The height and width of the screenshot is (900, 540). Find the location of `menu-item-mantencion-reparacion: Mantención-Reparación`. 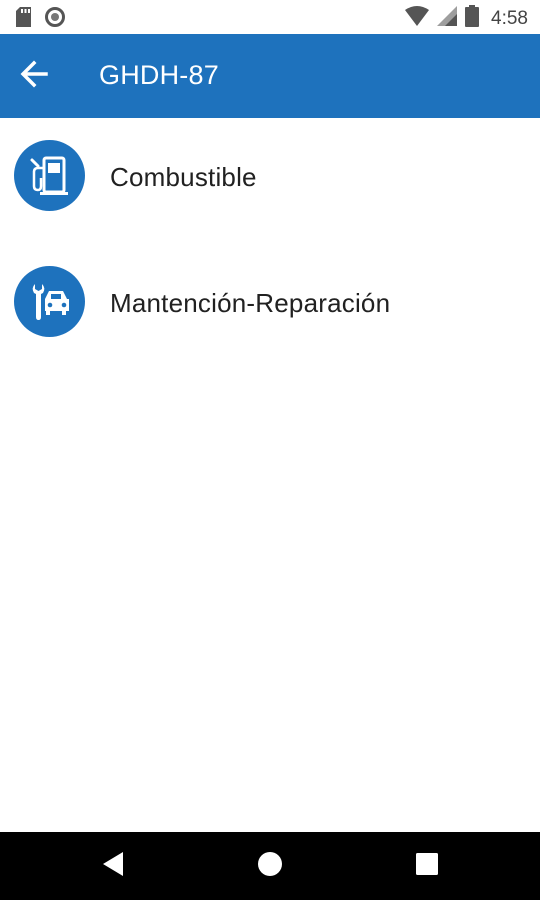

menu-item-mantencion-reparacion: Mantención-Reparación is located at coordinates (270, 307).